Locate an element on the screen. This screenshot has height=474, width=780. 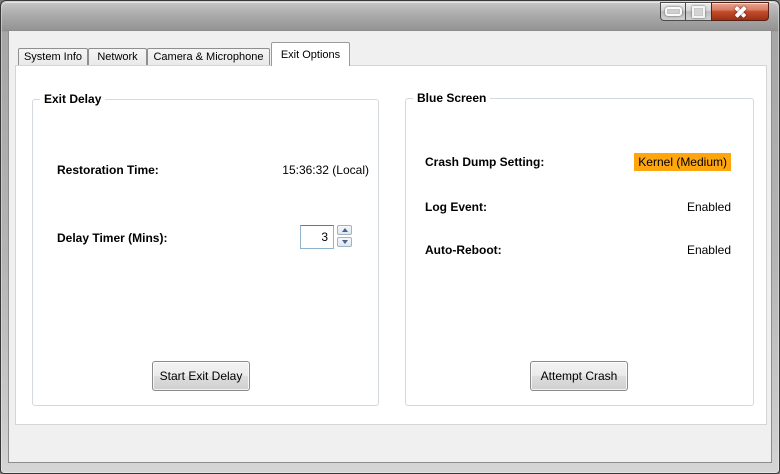
auto-reboot-value: Enabled is located at coordinates (708, 249).